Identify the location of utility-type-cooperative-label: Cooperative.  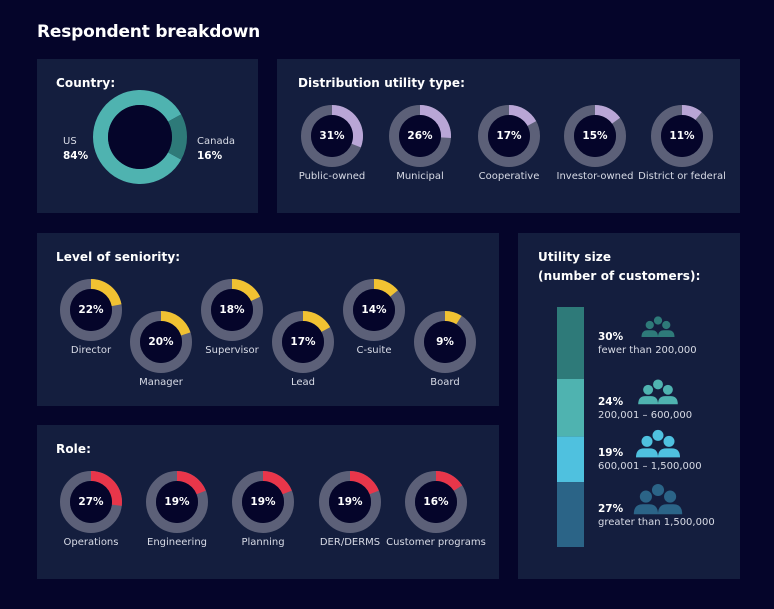
(509, 176).